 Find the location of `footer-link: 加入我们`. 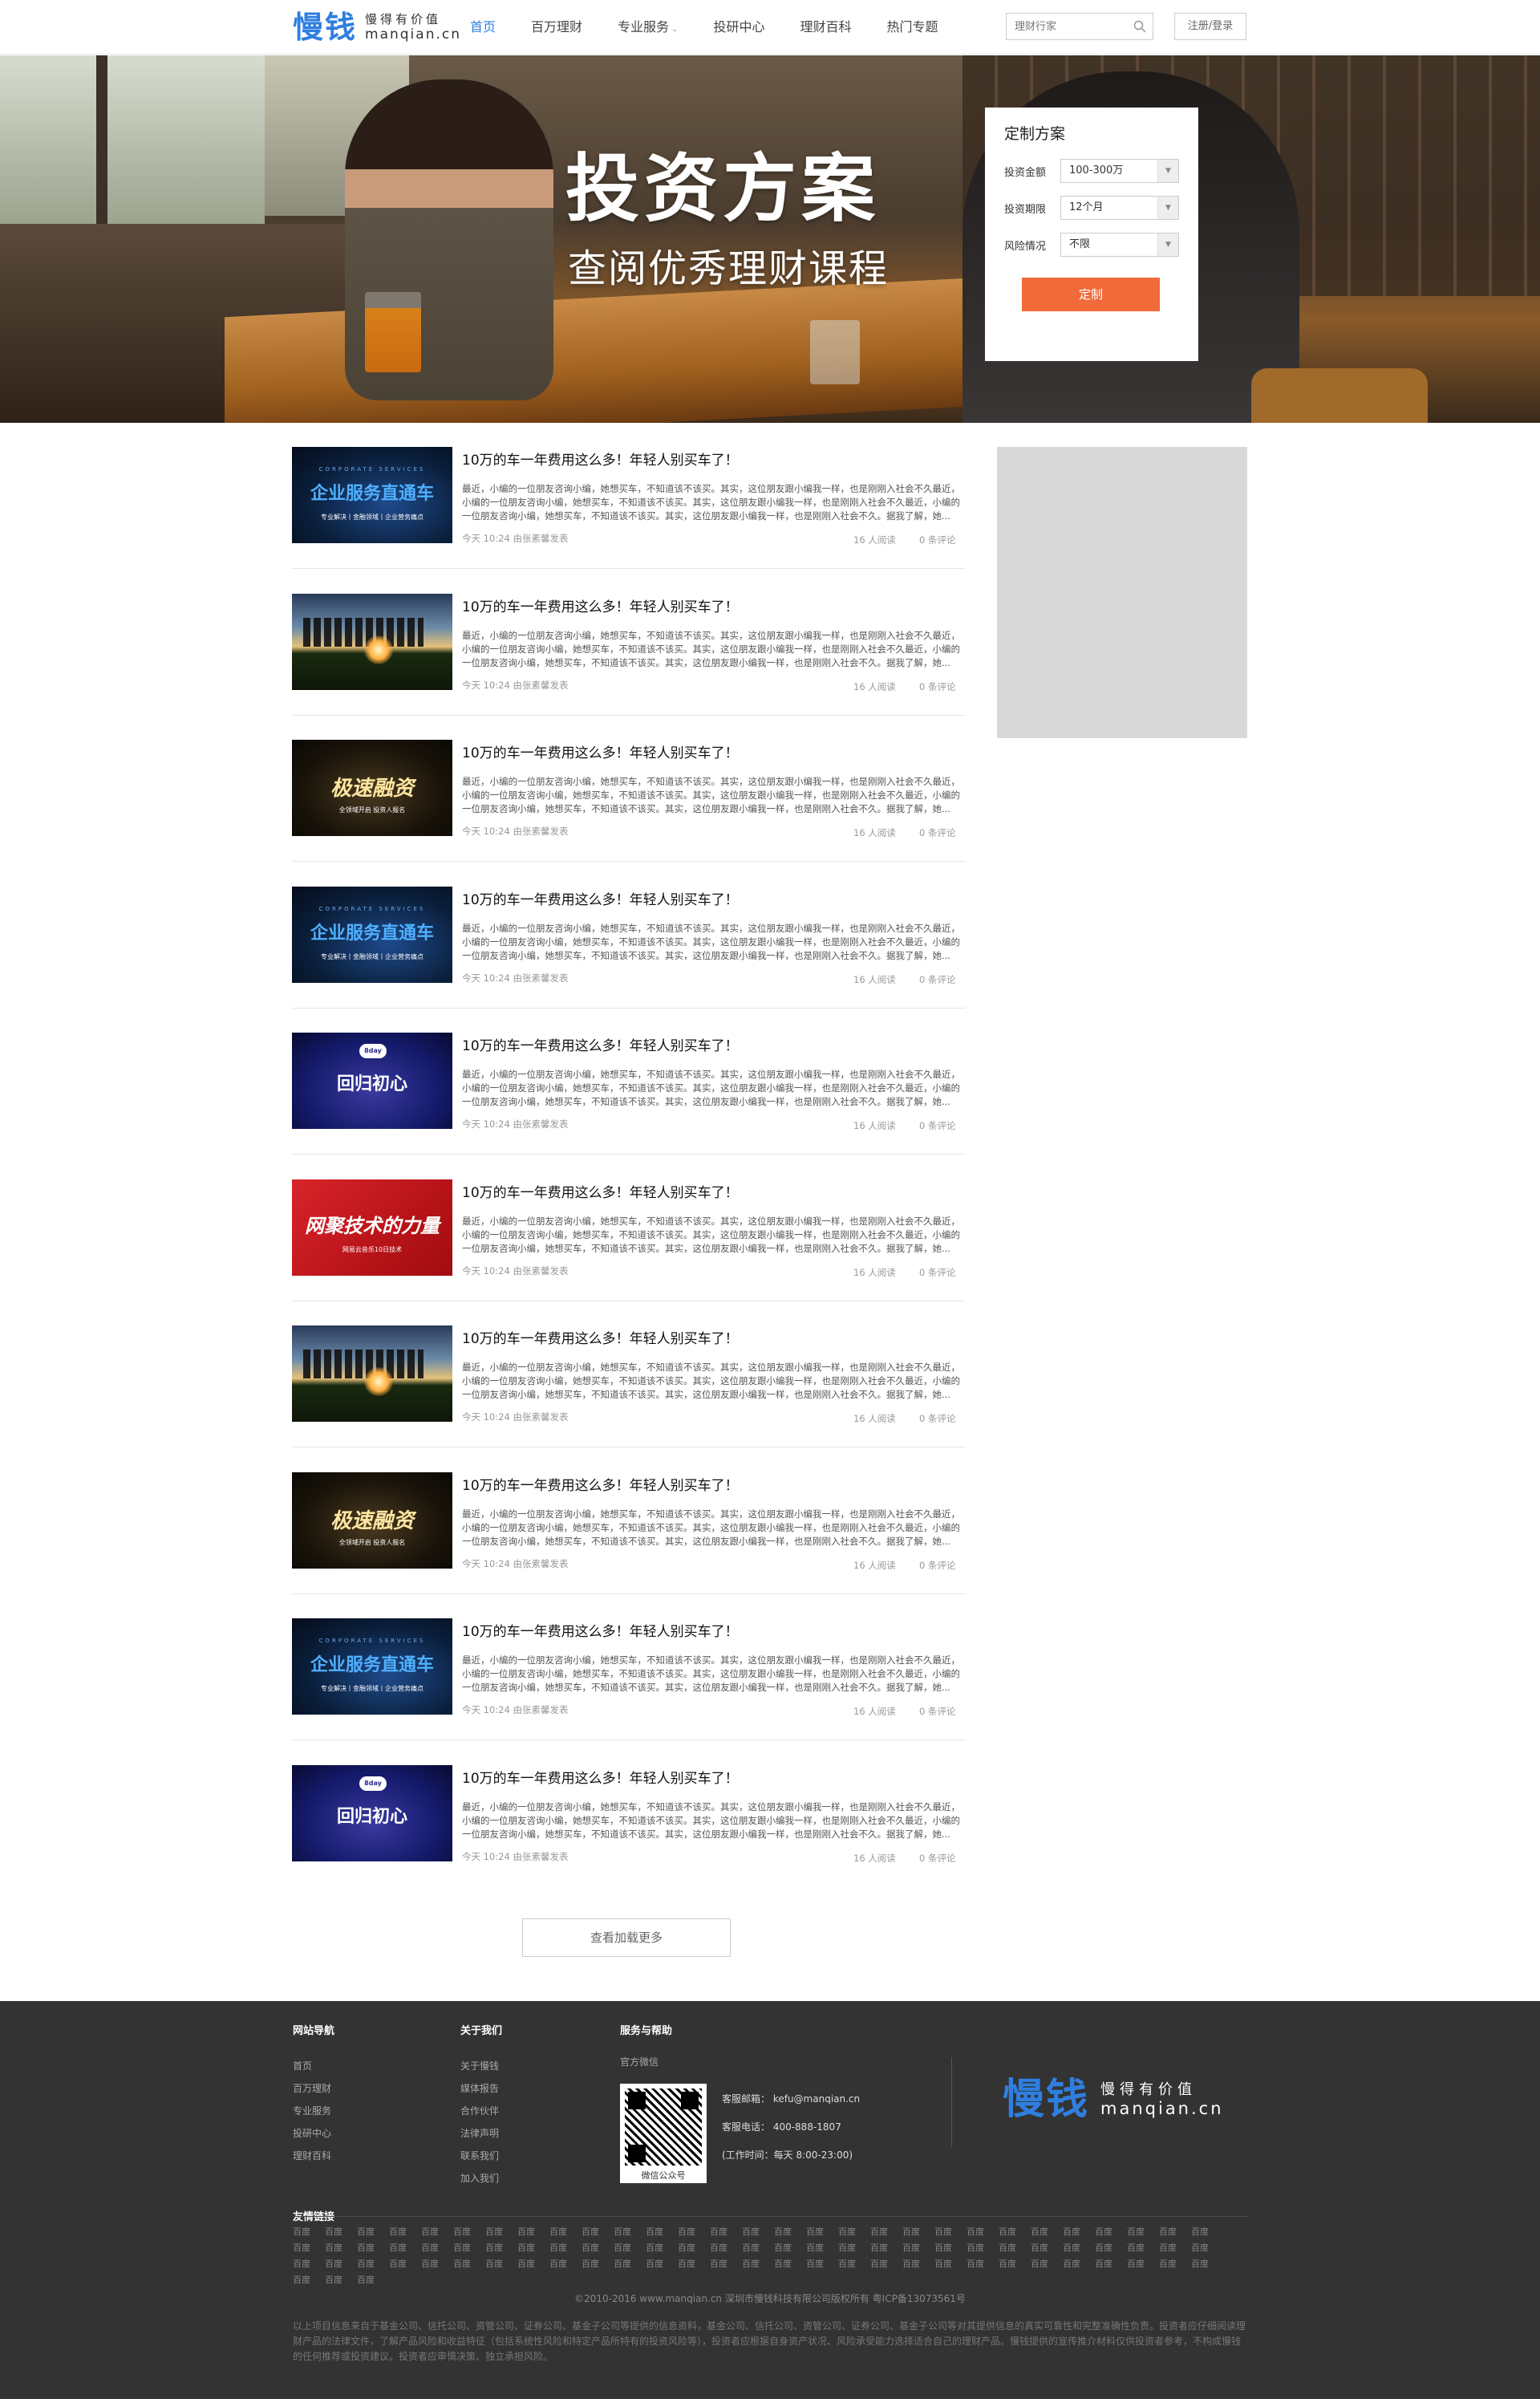

footer-link: 加入我们 is located at coordinates (481, 2178).